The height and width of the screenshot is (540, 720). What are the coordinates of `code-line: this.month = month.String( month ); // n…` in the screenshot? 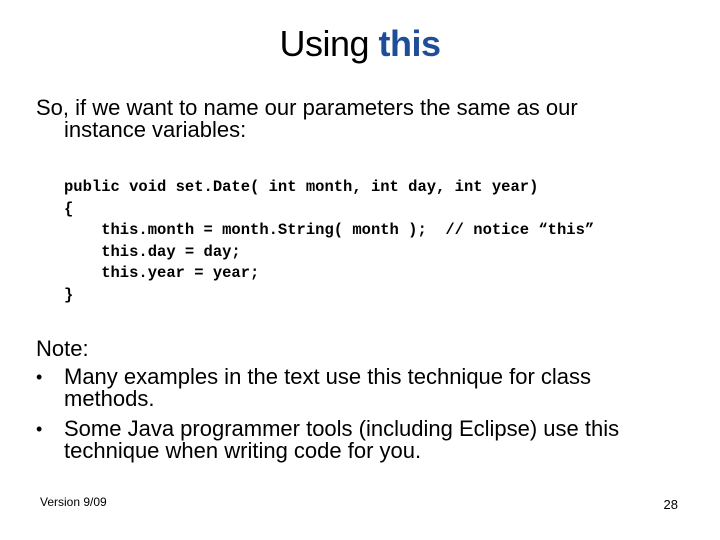 It's located at (329, 230).